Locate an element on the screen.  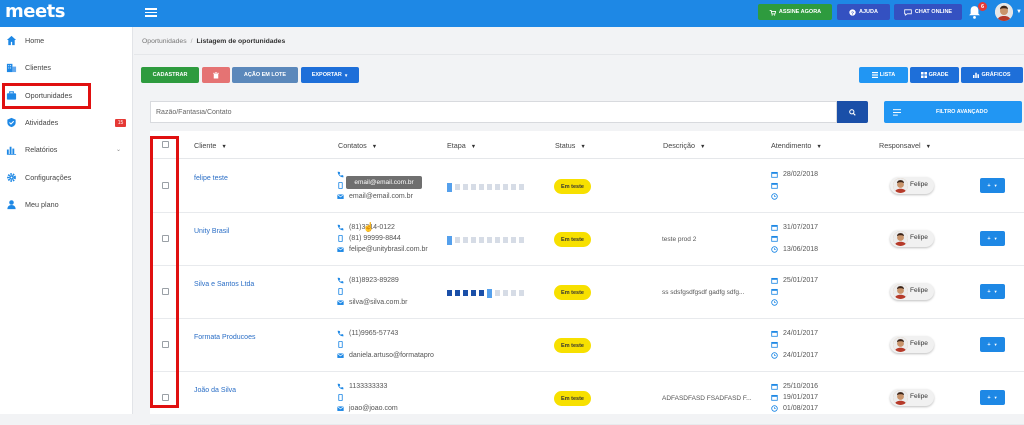
assine-agora-button: ASSINE AGORA is located at coordinates (795, 12).